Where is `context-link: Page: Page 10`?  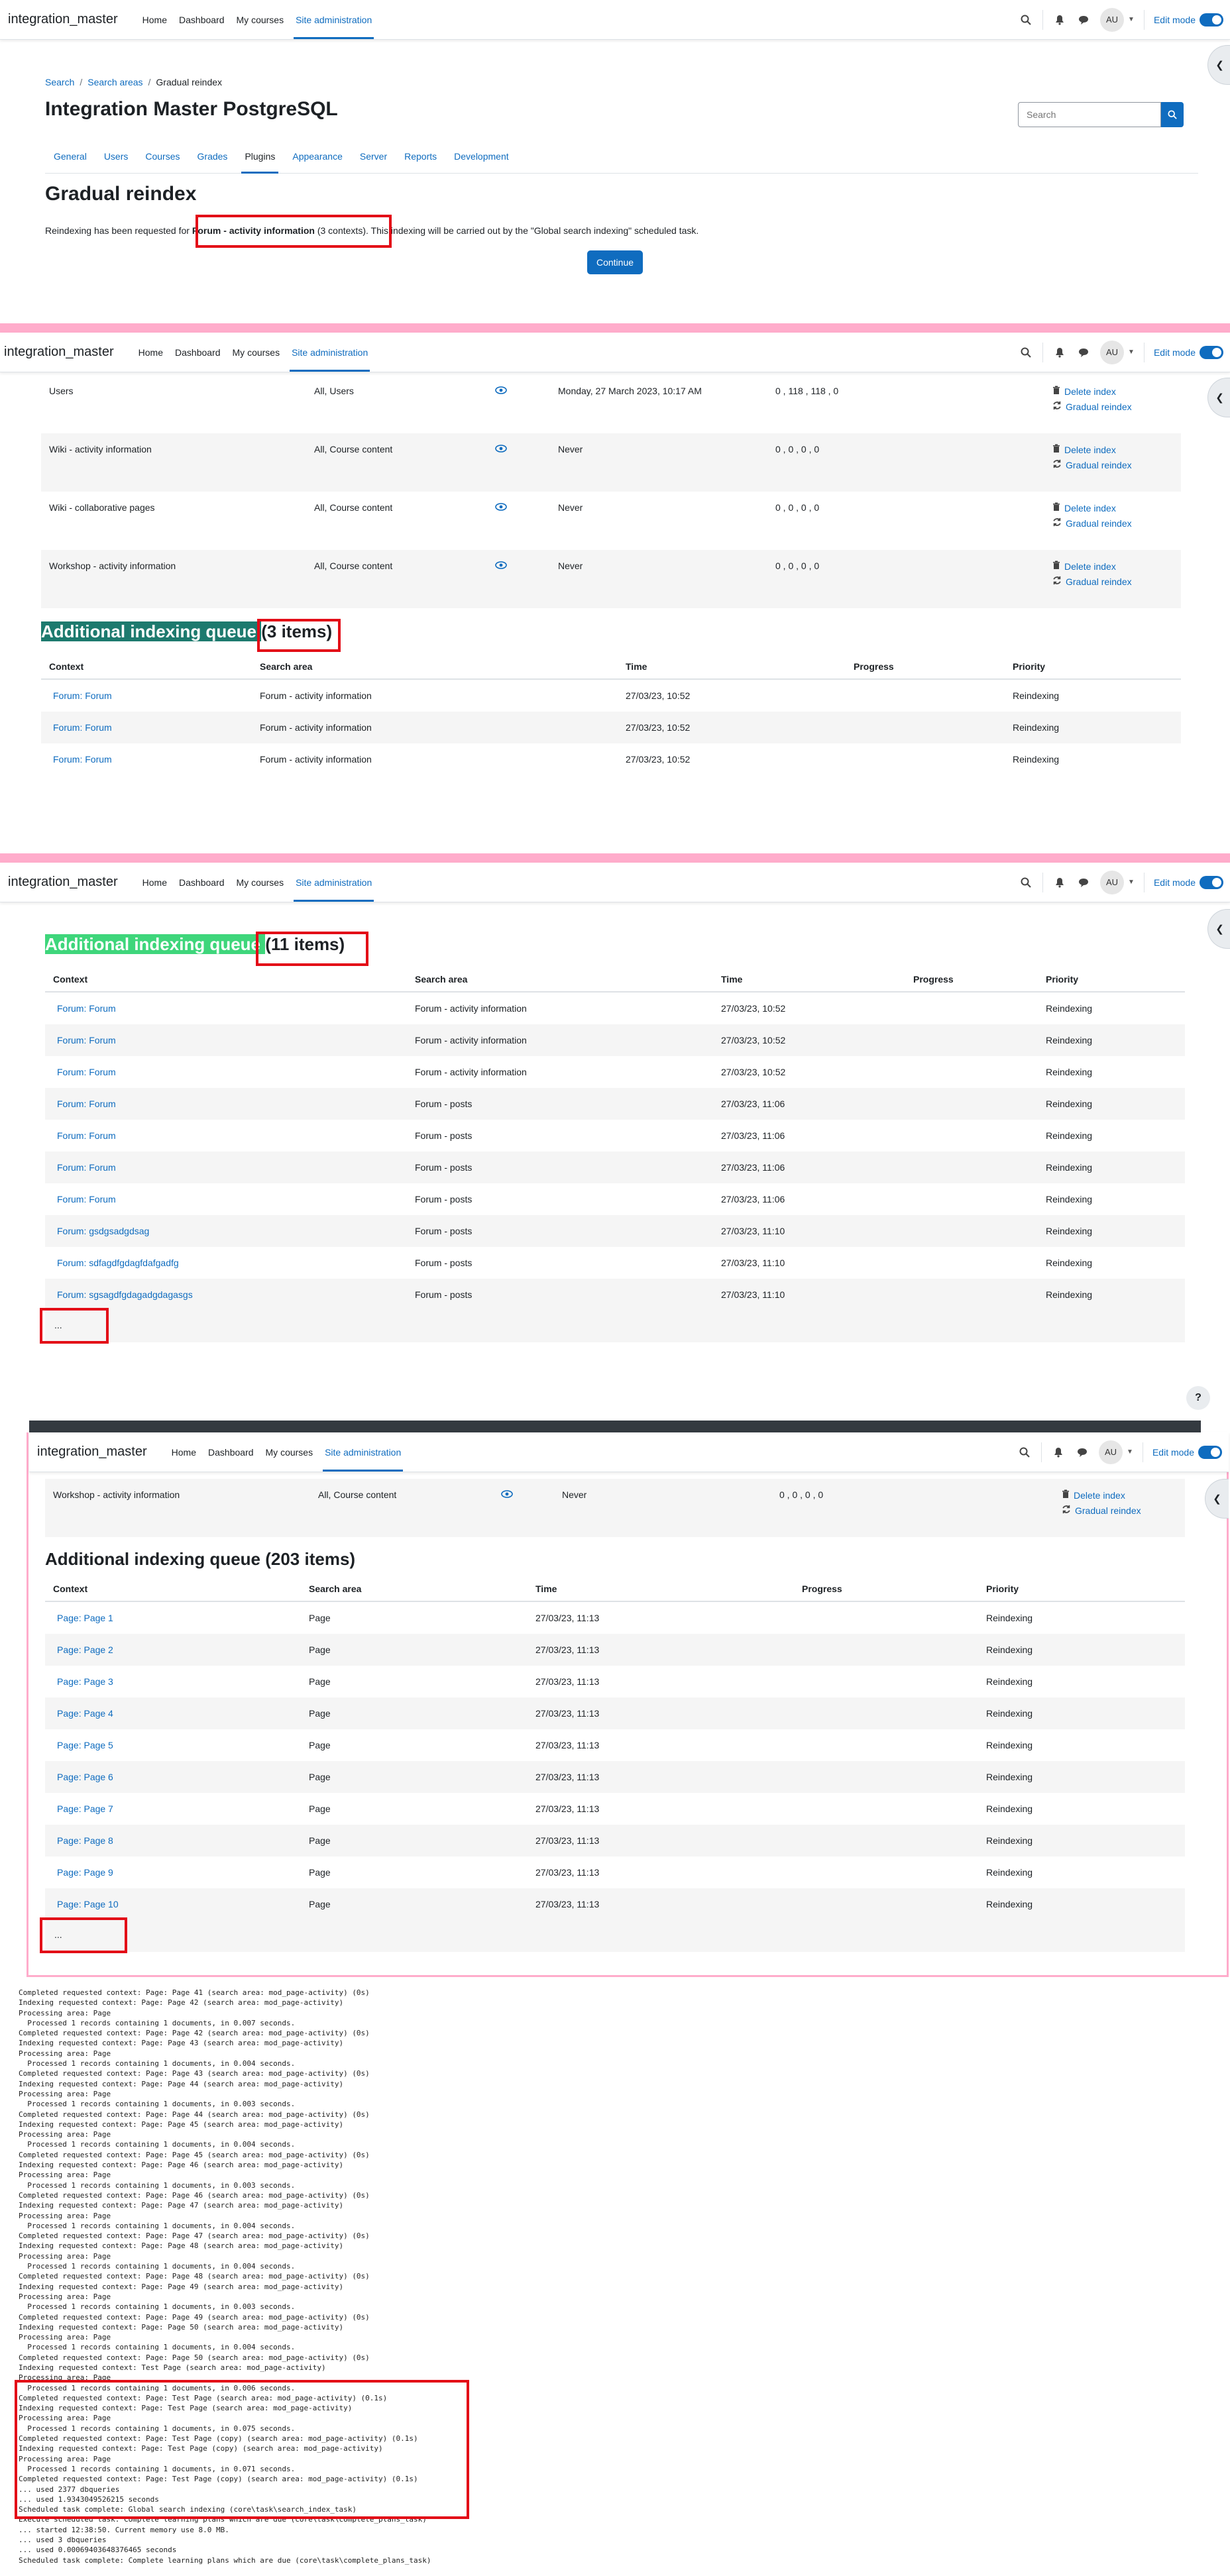 context-link: Page: Page 10 is located at coordinates (88, 1904).